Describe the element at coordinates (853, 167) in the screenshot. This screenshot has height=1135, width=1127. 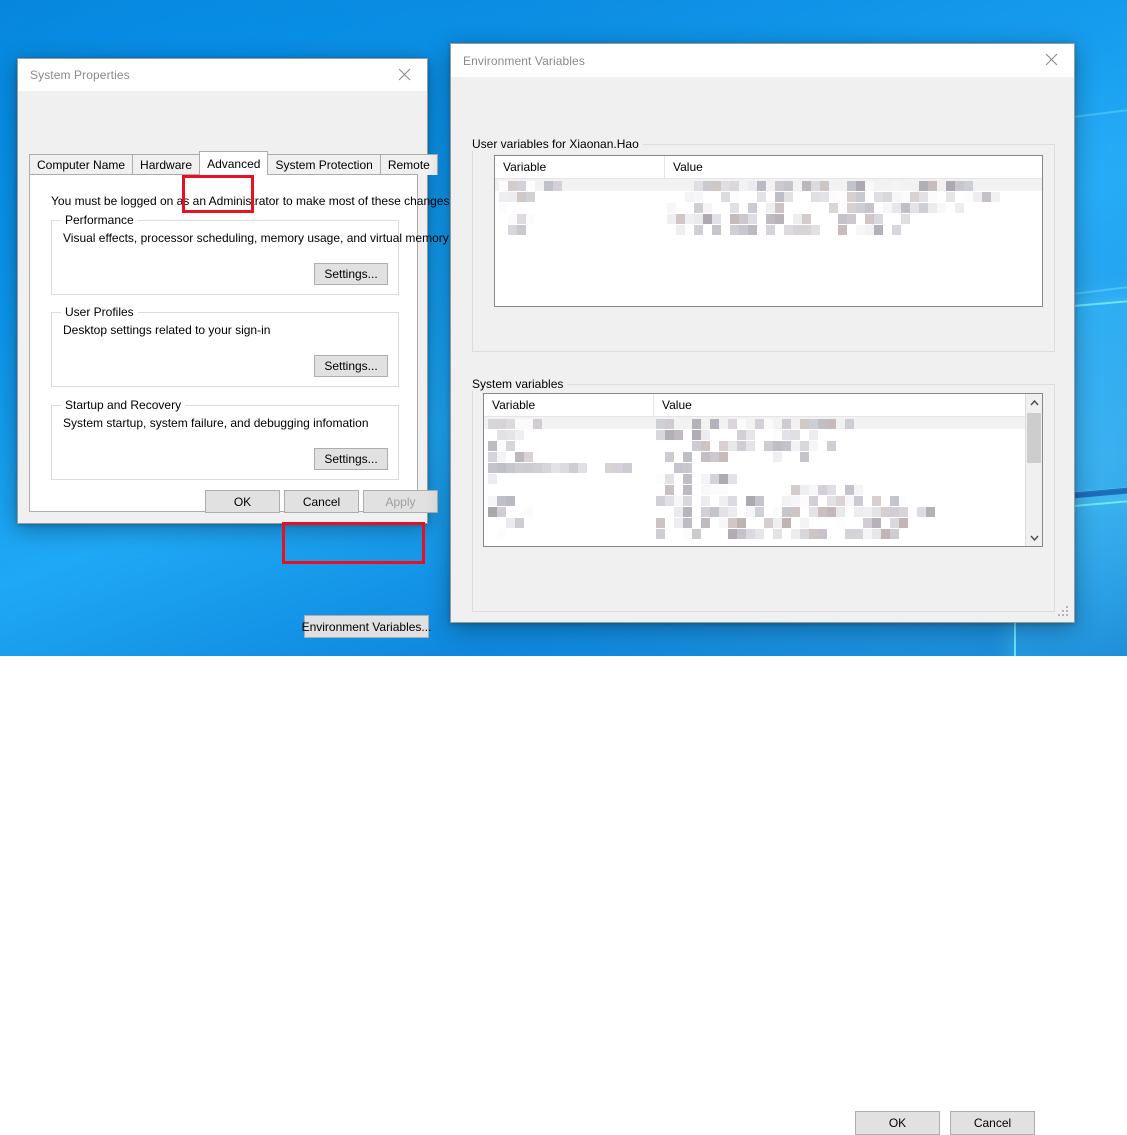
I see `user-variables-column-value: Value` at that location.